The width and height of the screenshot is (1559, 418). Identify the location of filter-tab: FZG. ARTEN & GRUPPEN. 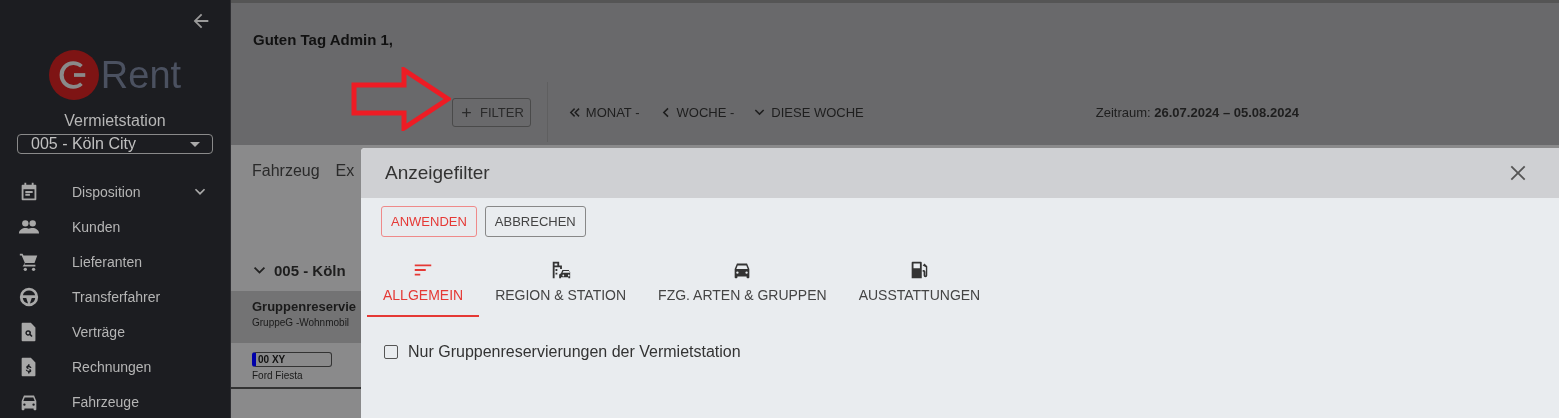
(742, 287).